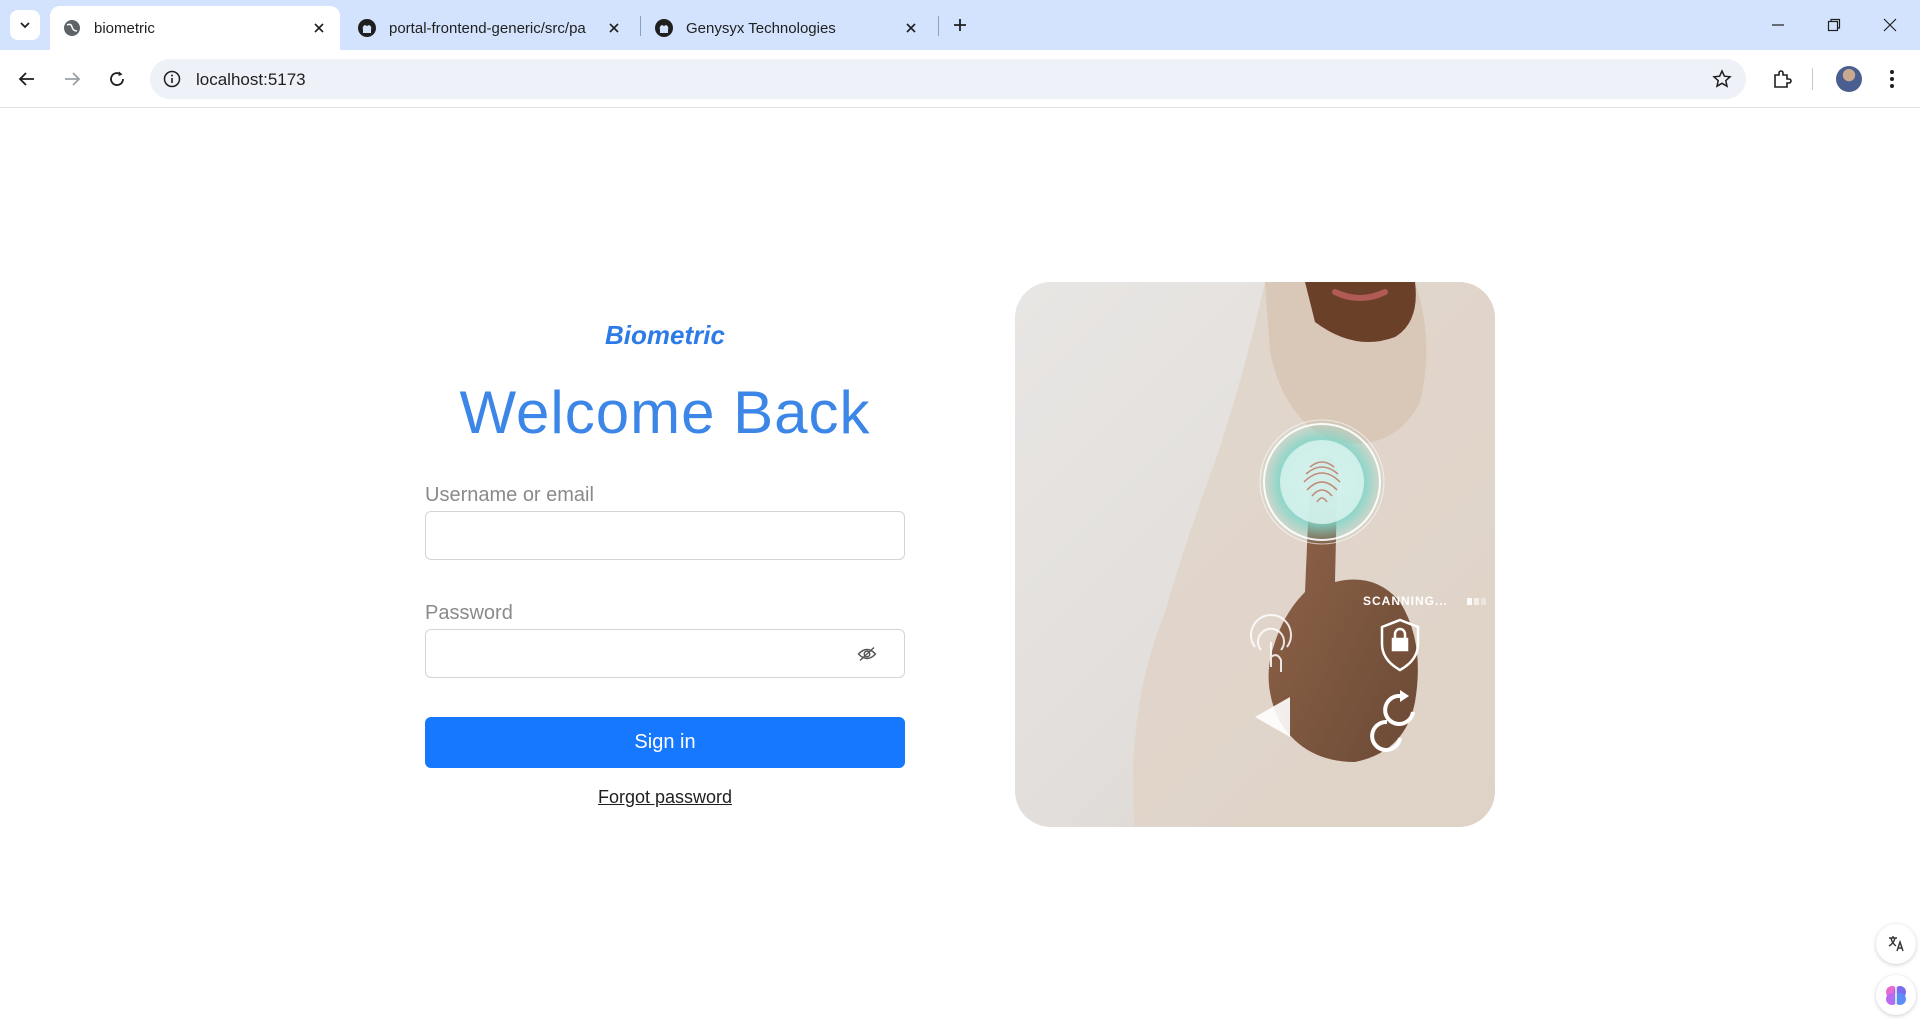 Image resolution: width=1920 pixels, height=1030 pixels. I want to click on arrow-right-icon, so click(73, 79).